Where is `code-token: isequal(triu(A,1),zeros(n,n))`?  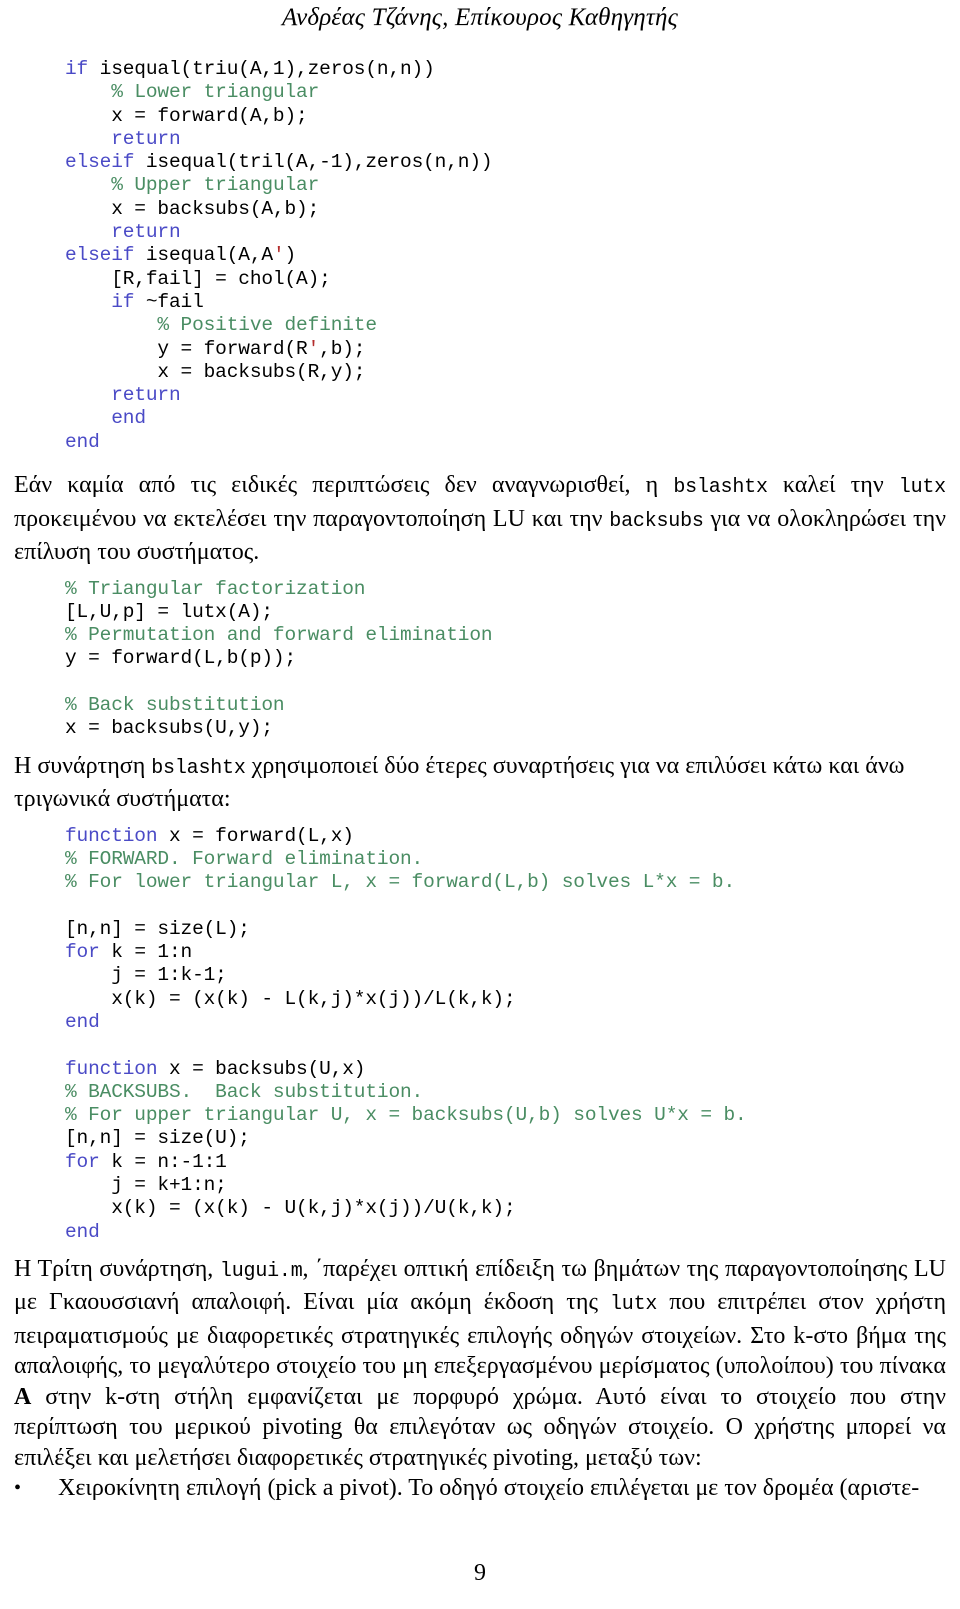
code-token: isequal(triu(A,1),zeros(n,n)) is located at coordinates (267, 69).